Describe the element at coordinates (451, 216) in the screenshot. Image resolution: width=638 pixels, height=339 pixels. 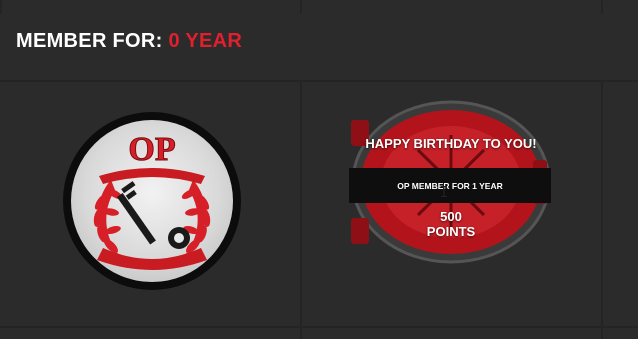
I see `points-value: 500` at that location.